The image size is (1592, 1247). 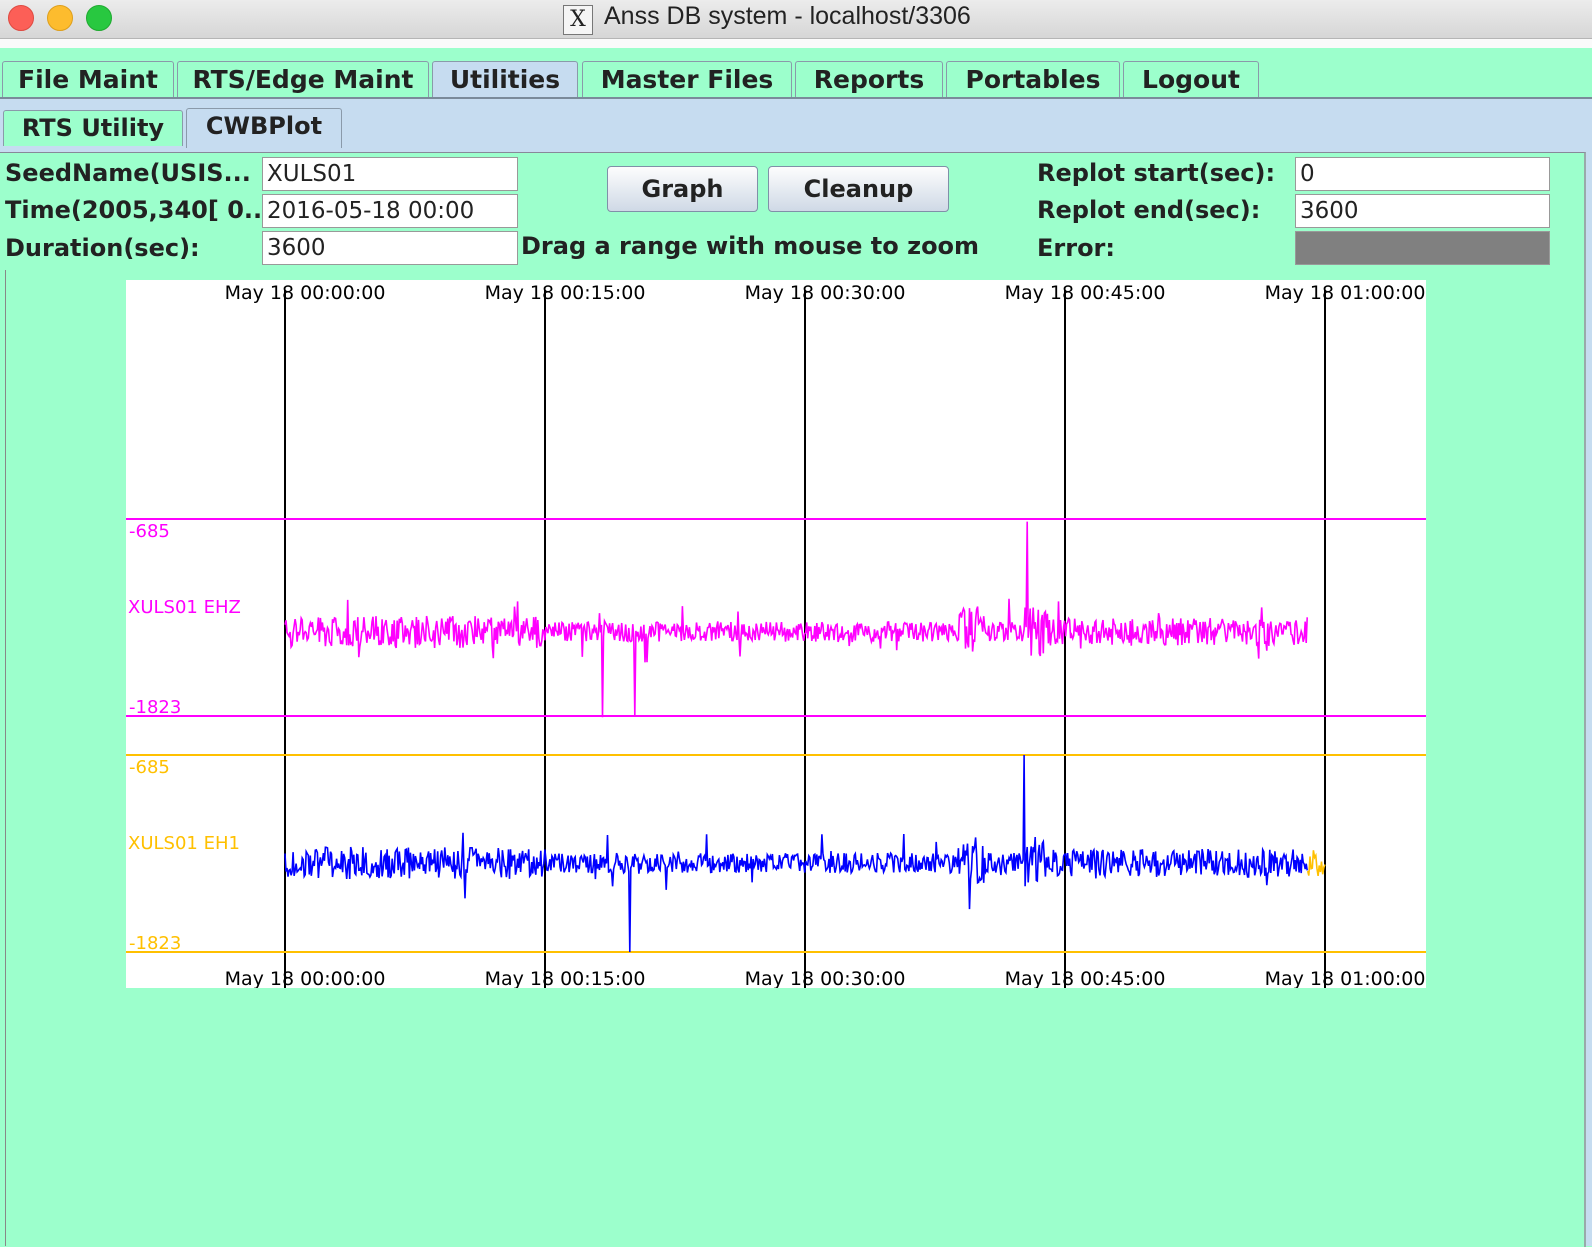 What do you see at coordinates (184, 607) in the screenshot?
I see `trace-name-label: XULS01 EHZ` at bounding box center [184, 607].